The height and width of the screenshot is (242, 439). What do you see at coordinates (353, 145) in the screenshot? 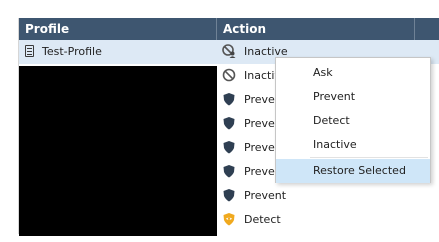
I see `menu-item-inactive: Inactive` at bounding box center [353, 145].